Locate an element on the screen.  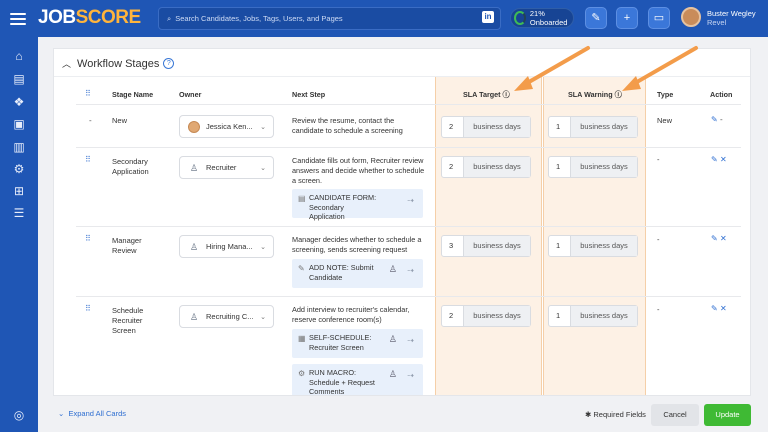
required-fields-label: Required Fields is located at coordinates (619, 414).